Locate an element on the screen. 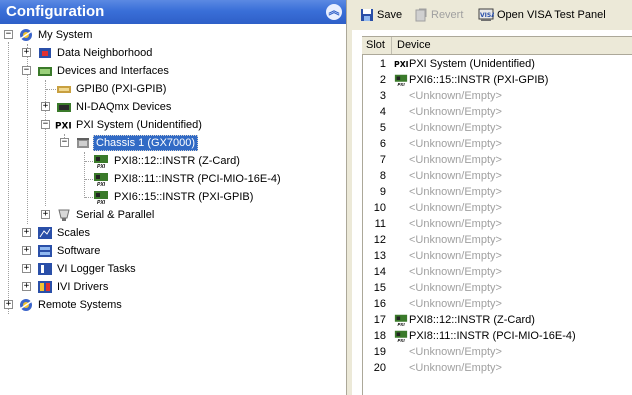  revert-button: Revert is located at coordinates (438, 15).